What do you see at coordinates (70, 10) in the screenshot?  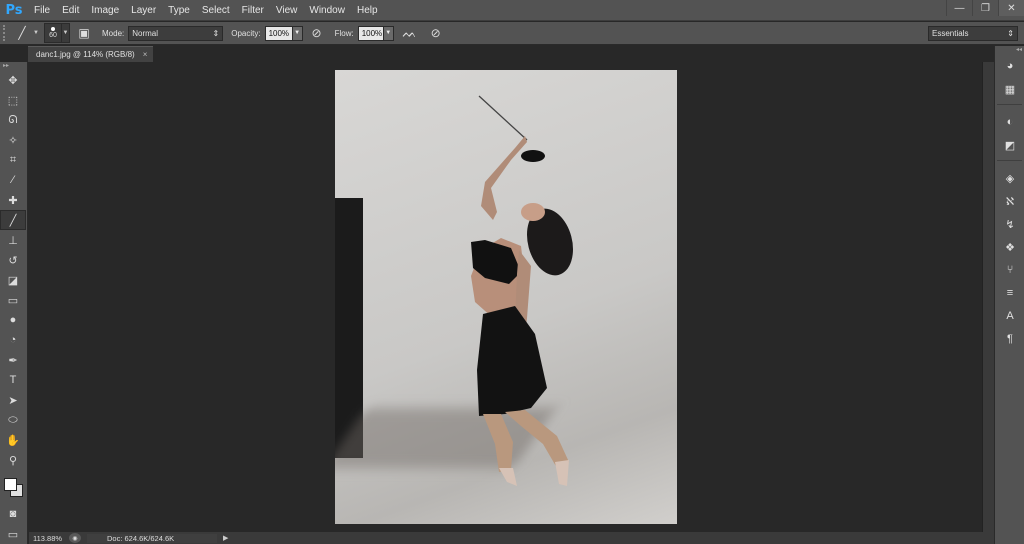 I see `menu-edit: Edit` at bounding box center [70, 10].